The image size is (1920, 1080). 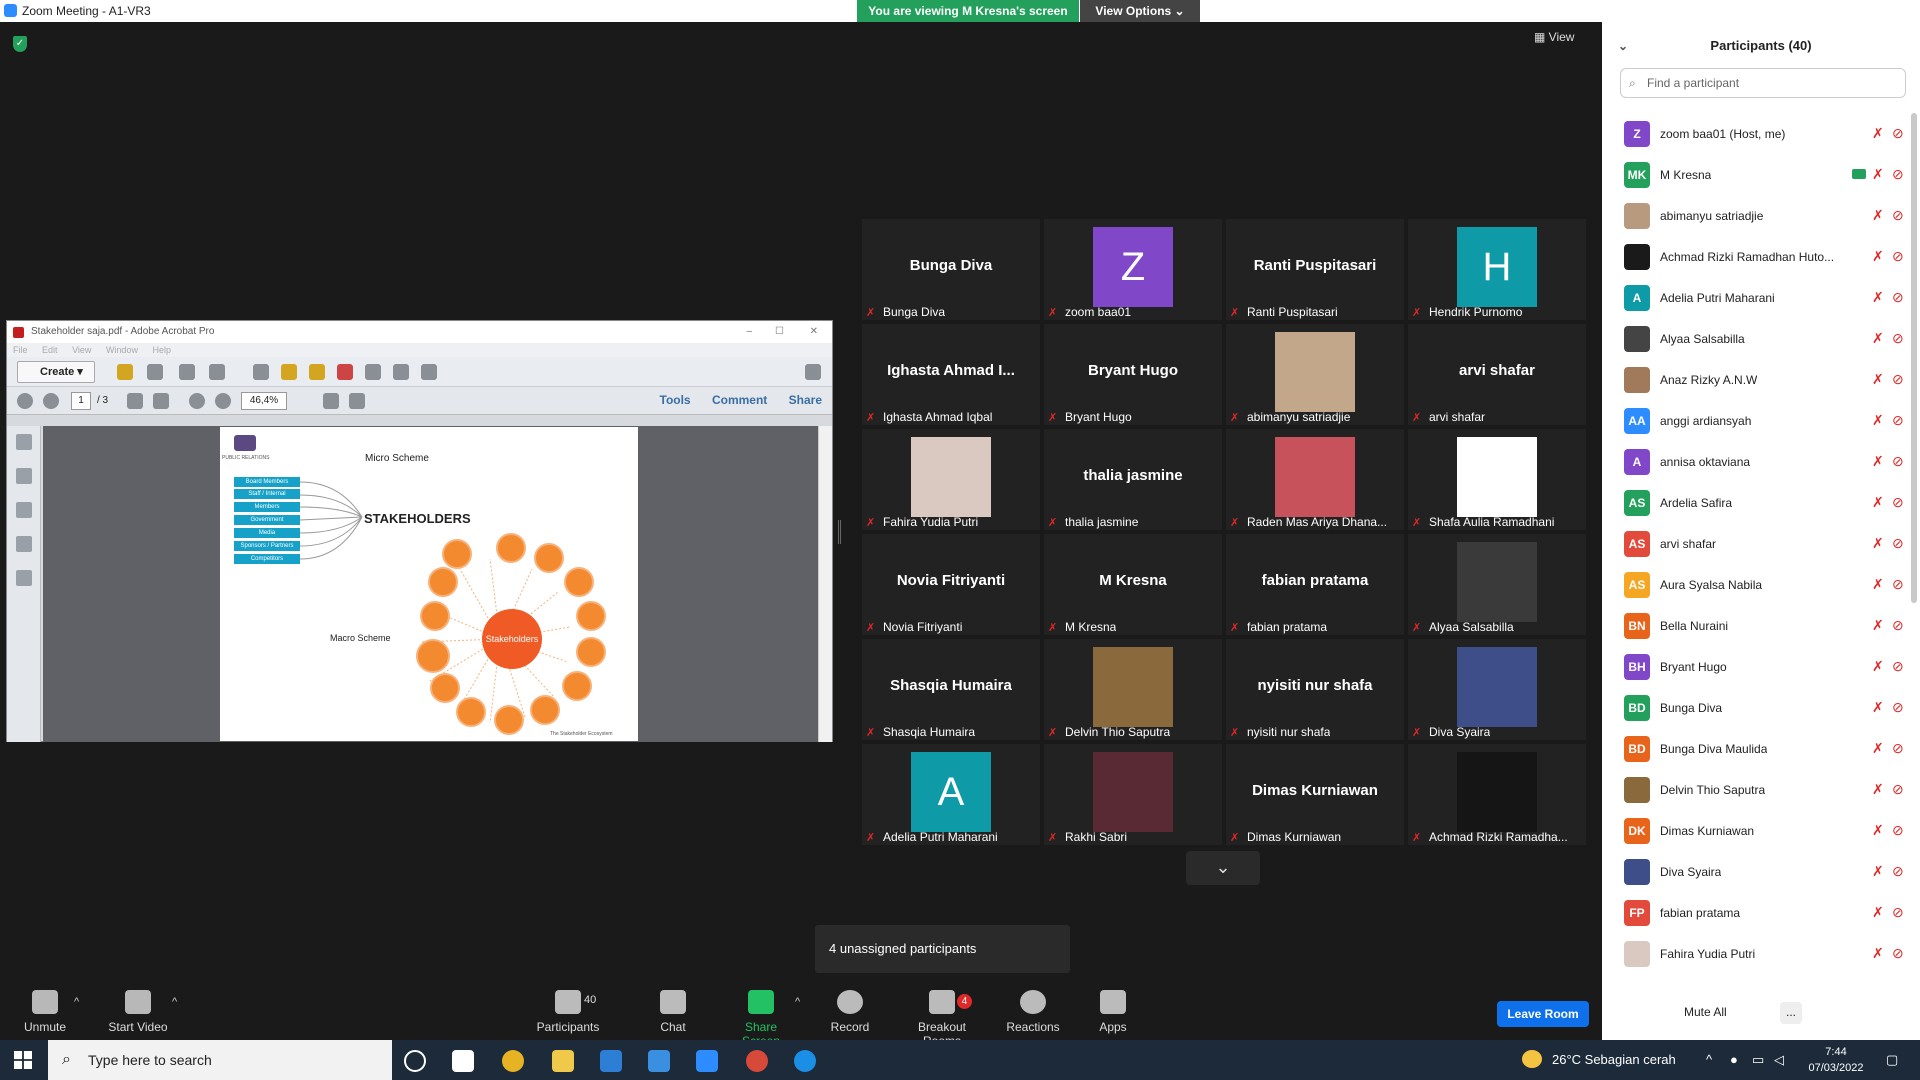 I want to click on collapse-chevron-icon: ⌄, so click(x=1623, y=46).